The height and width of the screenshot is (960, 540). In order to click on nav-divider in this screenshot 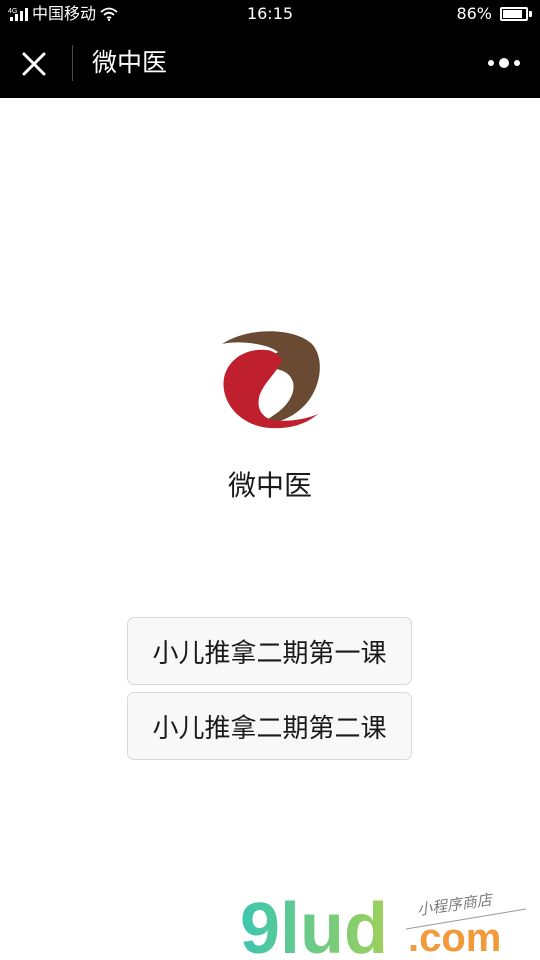, I will do `click(72, 63)`.